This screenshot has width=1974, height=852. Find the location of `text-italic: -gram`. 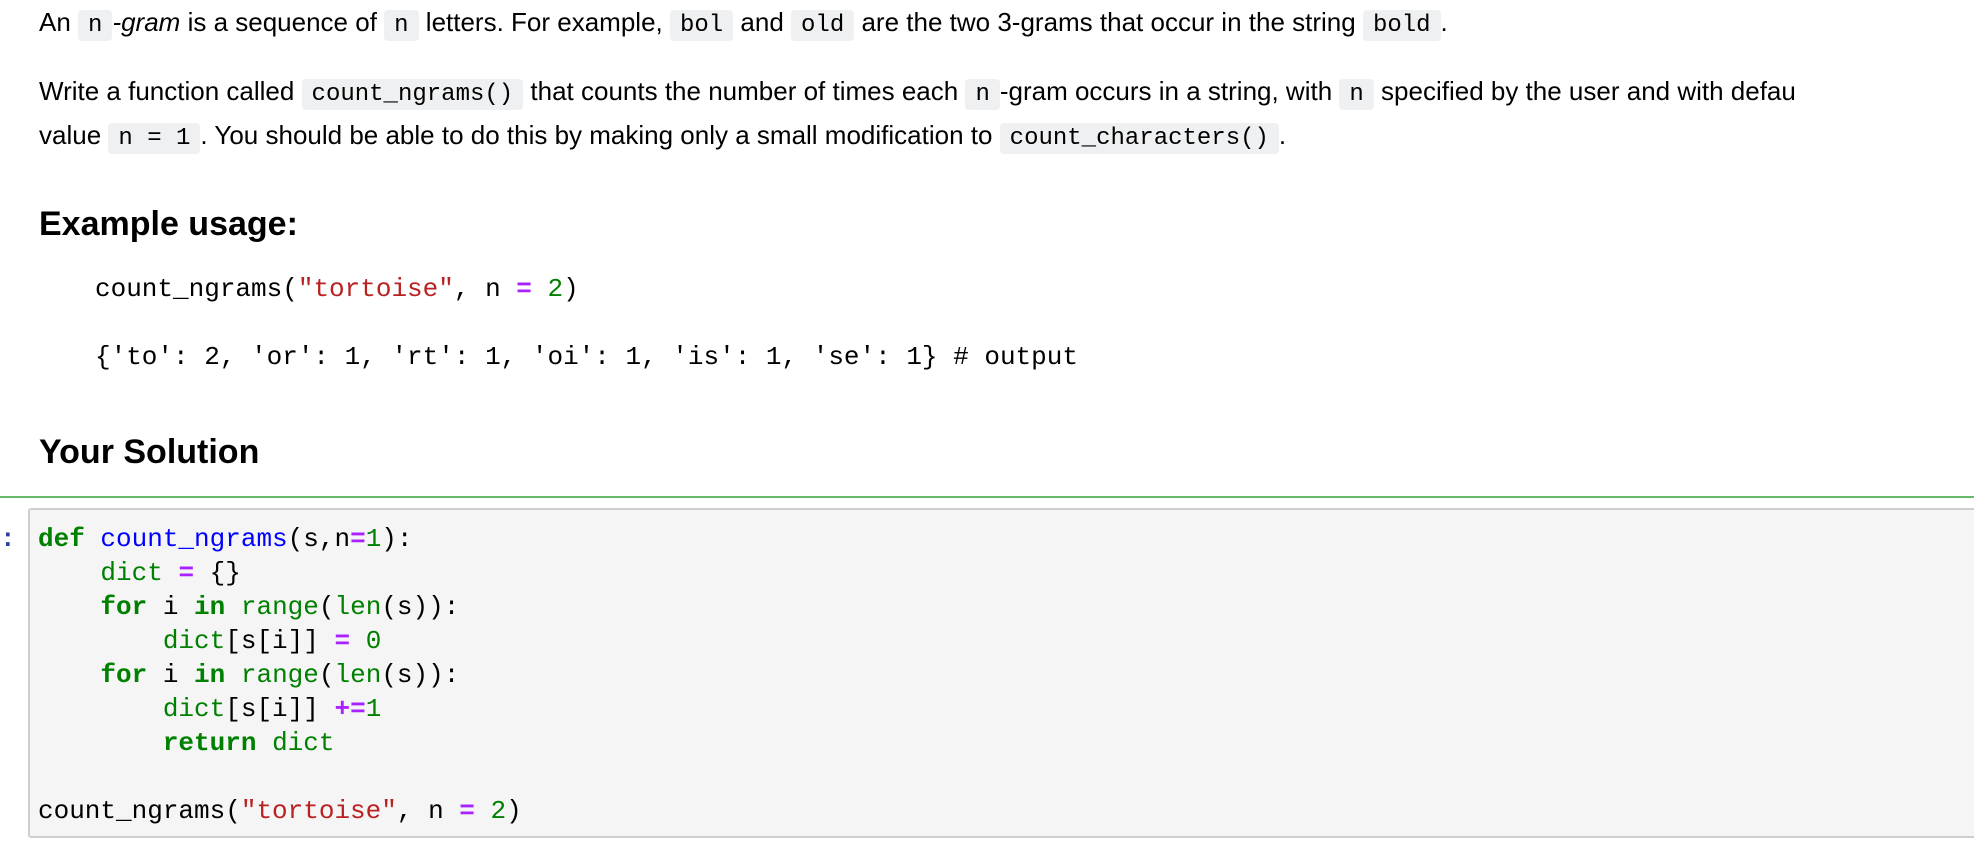

text-italic: -gram is located at coordinates (146, 22).